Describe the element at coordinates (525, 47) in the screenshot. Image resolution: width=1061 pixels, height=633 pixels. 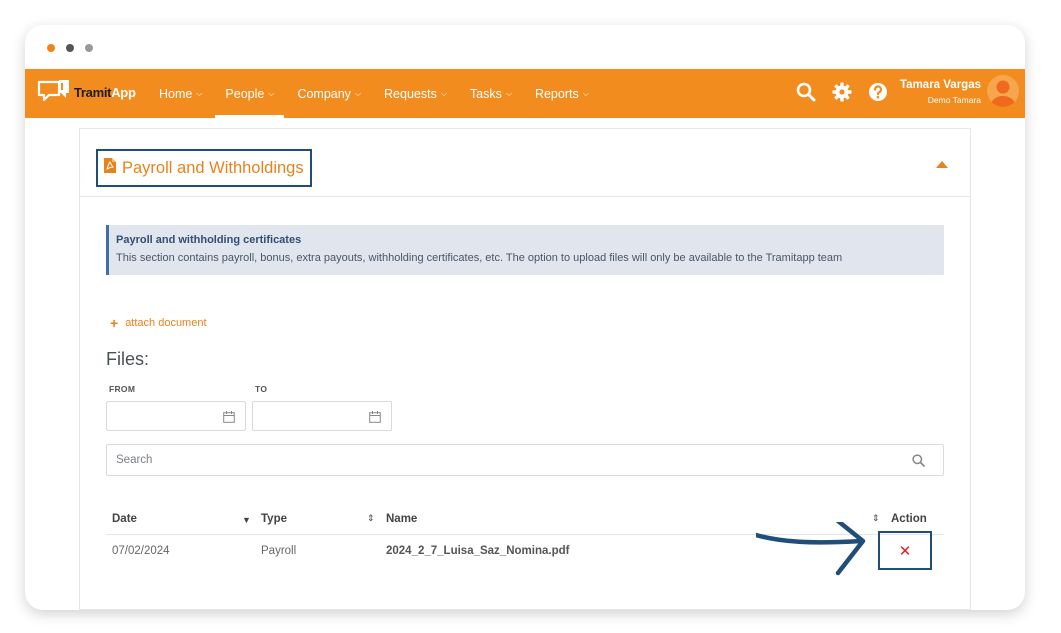
I see `window-chrome` at that location.